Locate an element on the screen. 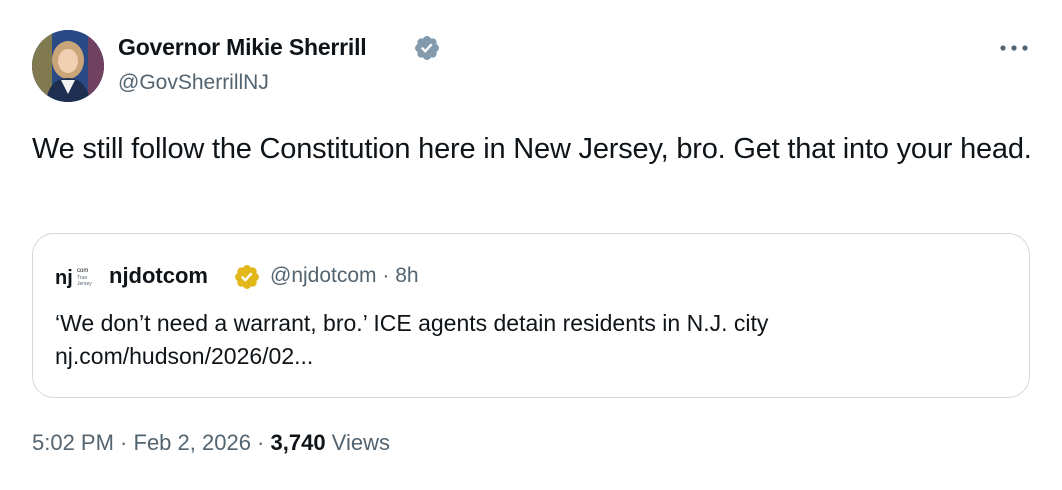  views-count: 3,740 is located at coordinates (298, 442).